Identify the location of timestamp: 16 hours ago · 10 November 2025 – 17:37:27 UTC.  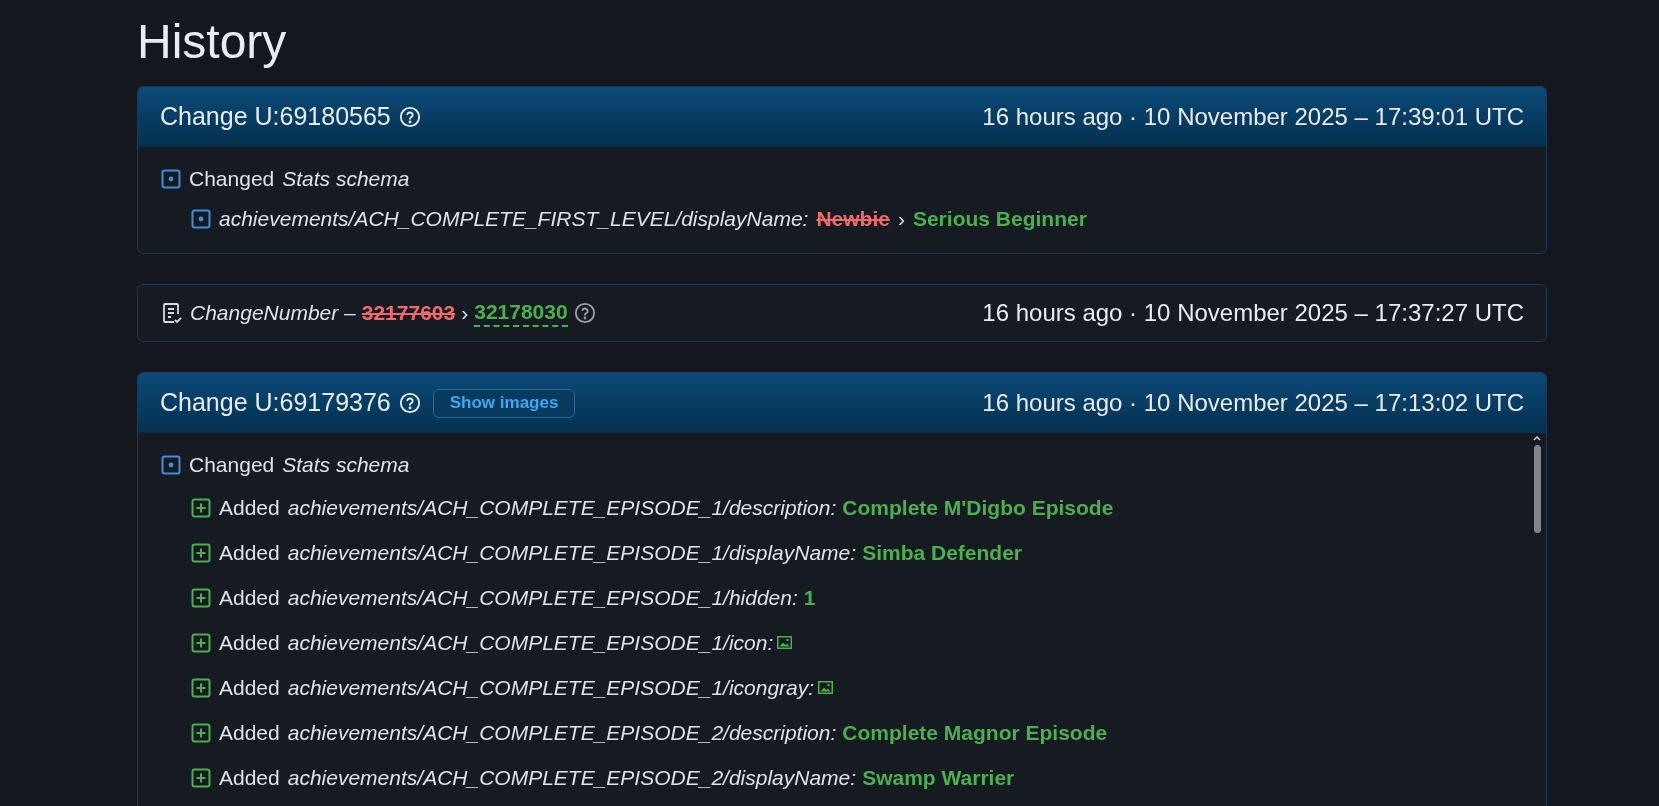
(1253, 313).